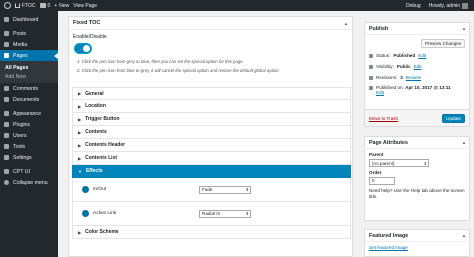  What do you see at coordinates (379, 28) in the screenshot?
I see `publish-title: Publish` at bounding box center [379, 28].